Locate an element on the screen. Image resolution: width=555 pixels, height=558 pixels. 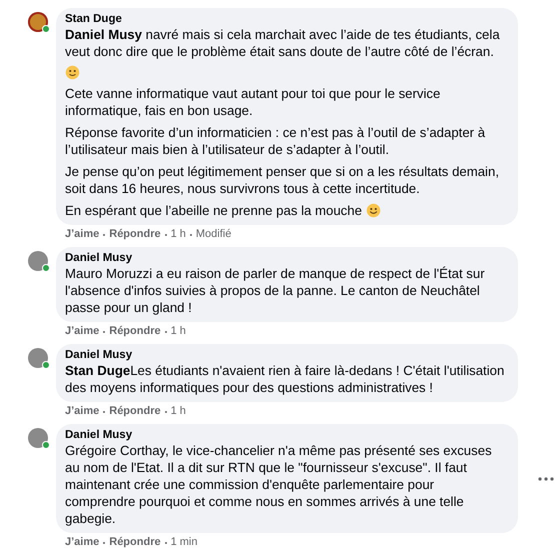
comment-text: Daniel Musy navré mais si cela marchait avec l’aide de tes étudiants, cela veut donc dire que le problème était sans doute de l’autre côté de l’écran. is located at coordinates (283, 43).